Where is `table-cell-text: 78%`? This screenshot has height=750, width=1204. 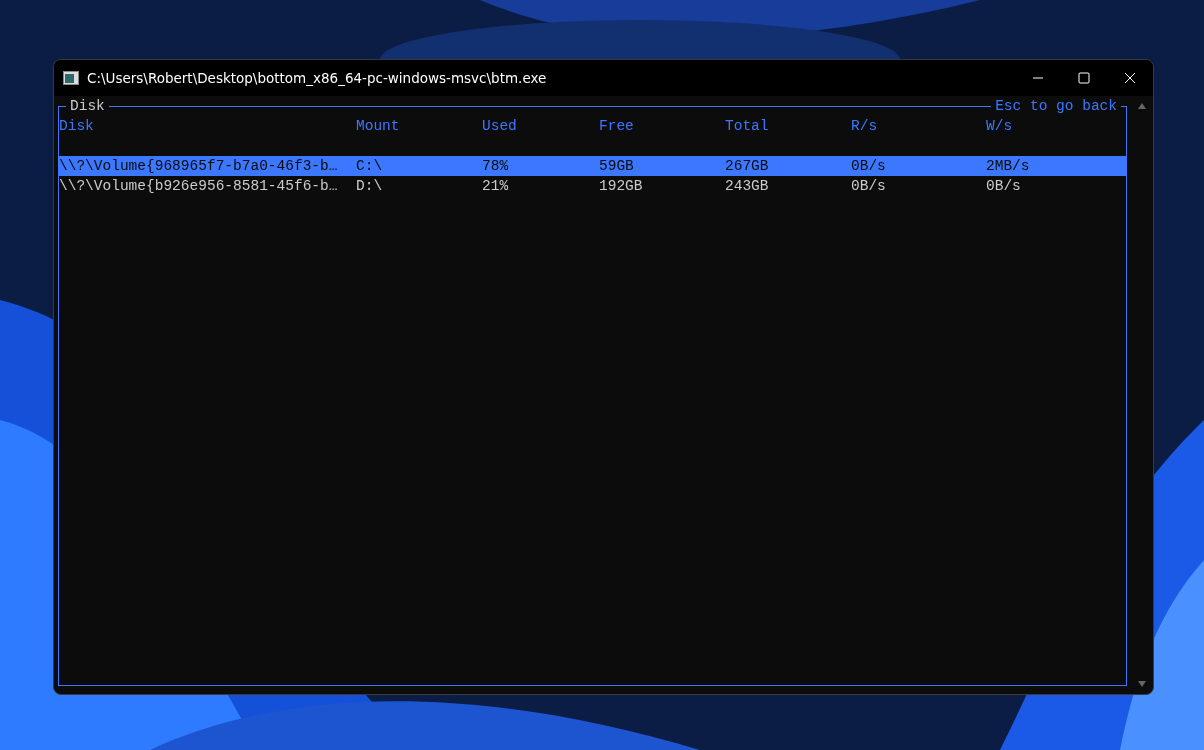 table-cell-text: 78% is located at coordinates (496, 166).